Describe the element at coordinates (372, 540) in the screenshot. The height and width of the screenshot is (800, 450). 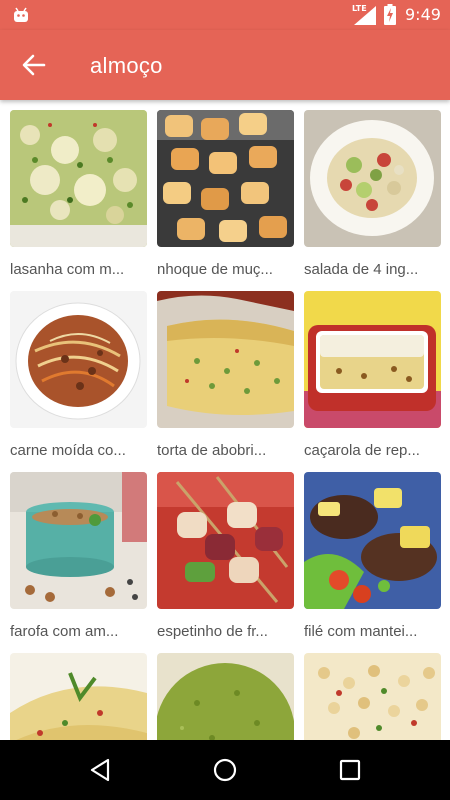
I see `recipe-image-steak` at that location.